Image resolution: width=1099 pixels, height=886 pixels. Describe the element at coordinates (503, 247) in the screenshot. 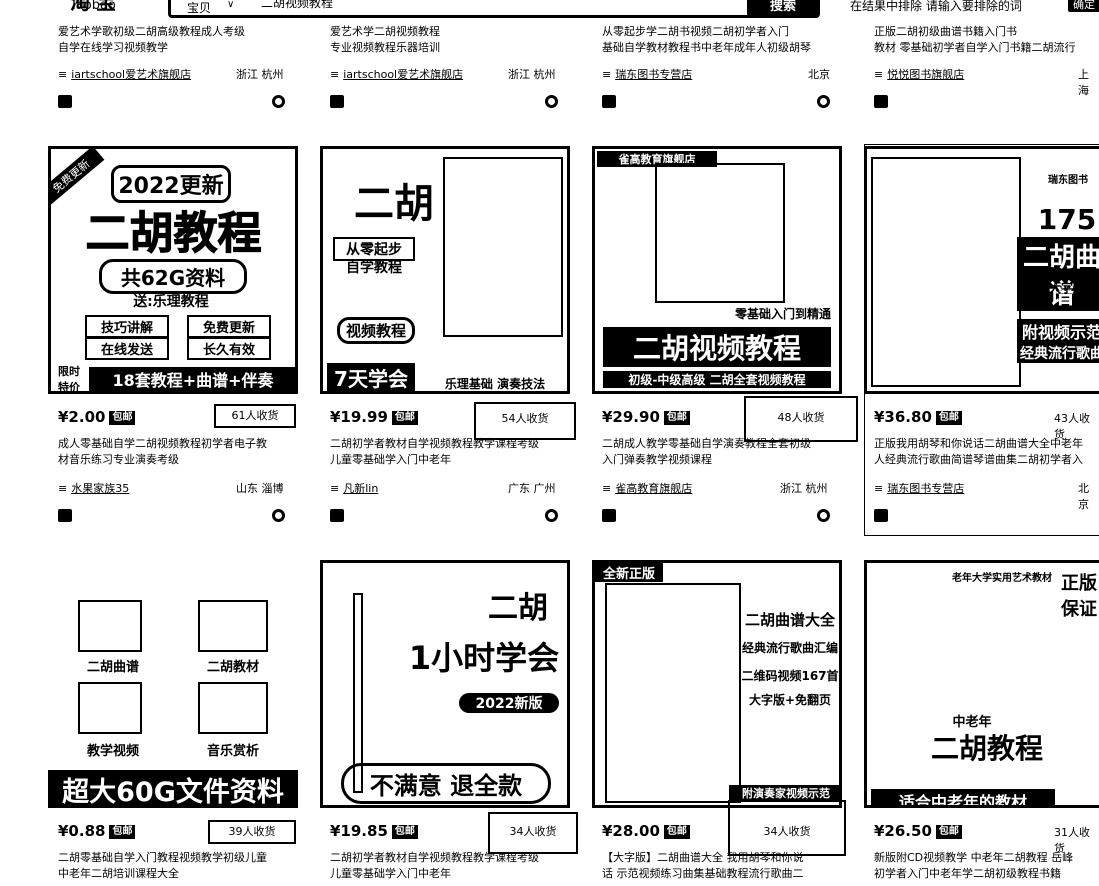

I see `musician-figure` at that location.